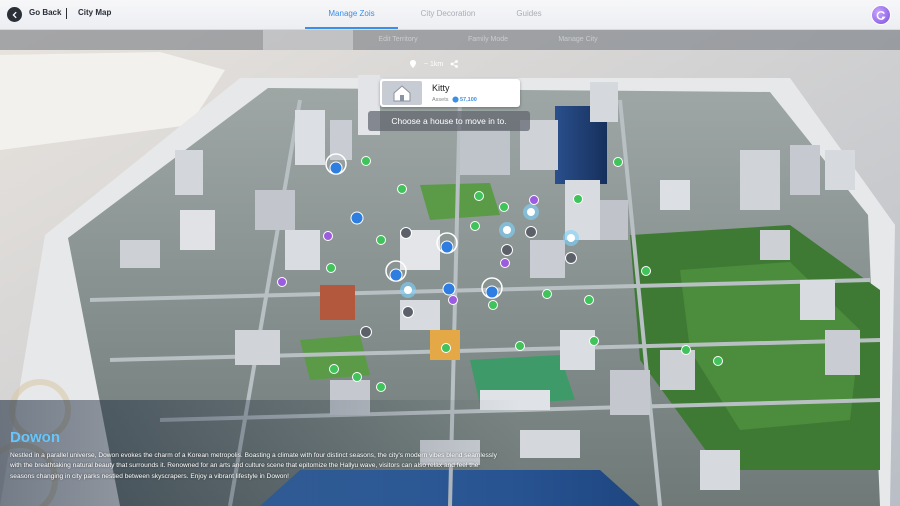 This screenshot has width=900, height=506. Describe the element at coordinates (529, 14) in the screenshot. I see `tab-guides: Guides` at that location.